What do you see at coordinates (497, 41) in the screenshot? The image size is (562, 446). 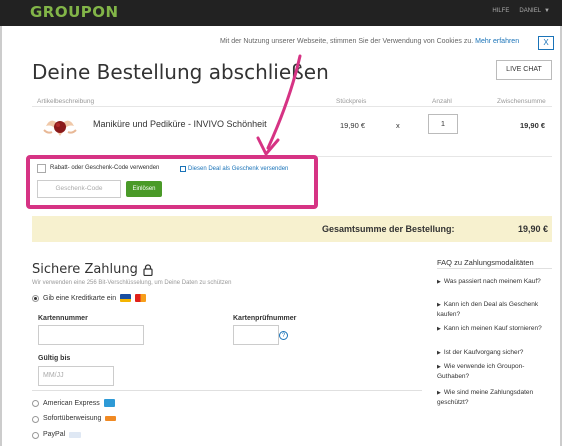 I see `cookie-more-link: Mehr erfahren` at bounding box center [497, 41].